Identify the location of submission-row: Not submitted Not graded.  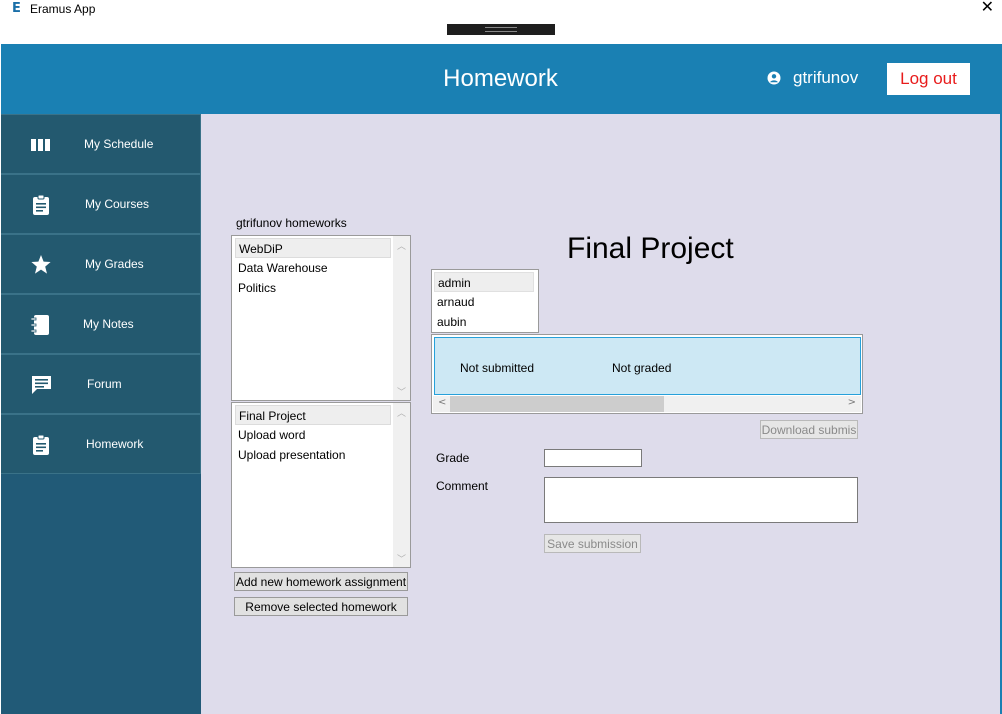
(647, 366).